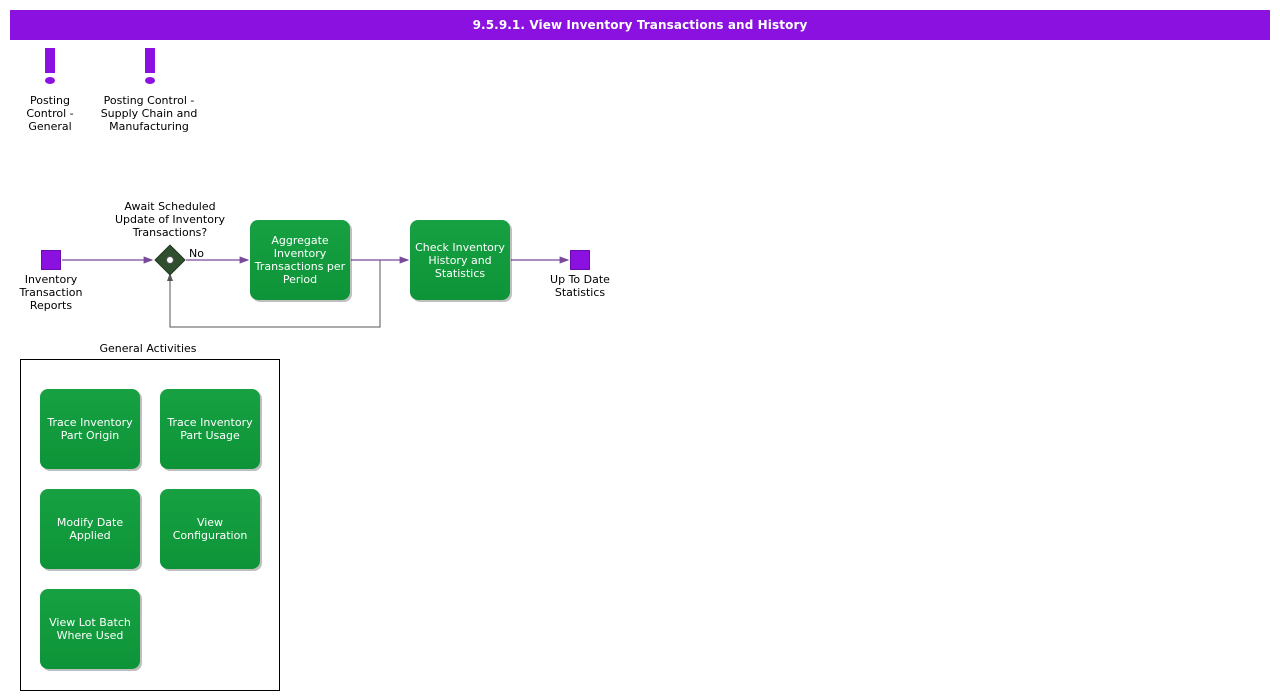  Describe the element at coordinates (210, 529) in the screenshot. I see `activity-view-configuration: View Configuration` at that location.